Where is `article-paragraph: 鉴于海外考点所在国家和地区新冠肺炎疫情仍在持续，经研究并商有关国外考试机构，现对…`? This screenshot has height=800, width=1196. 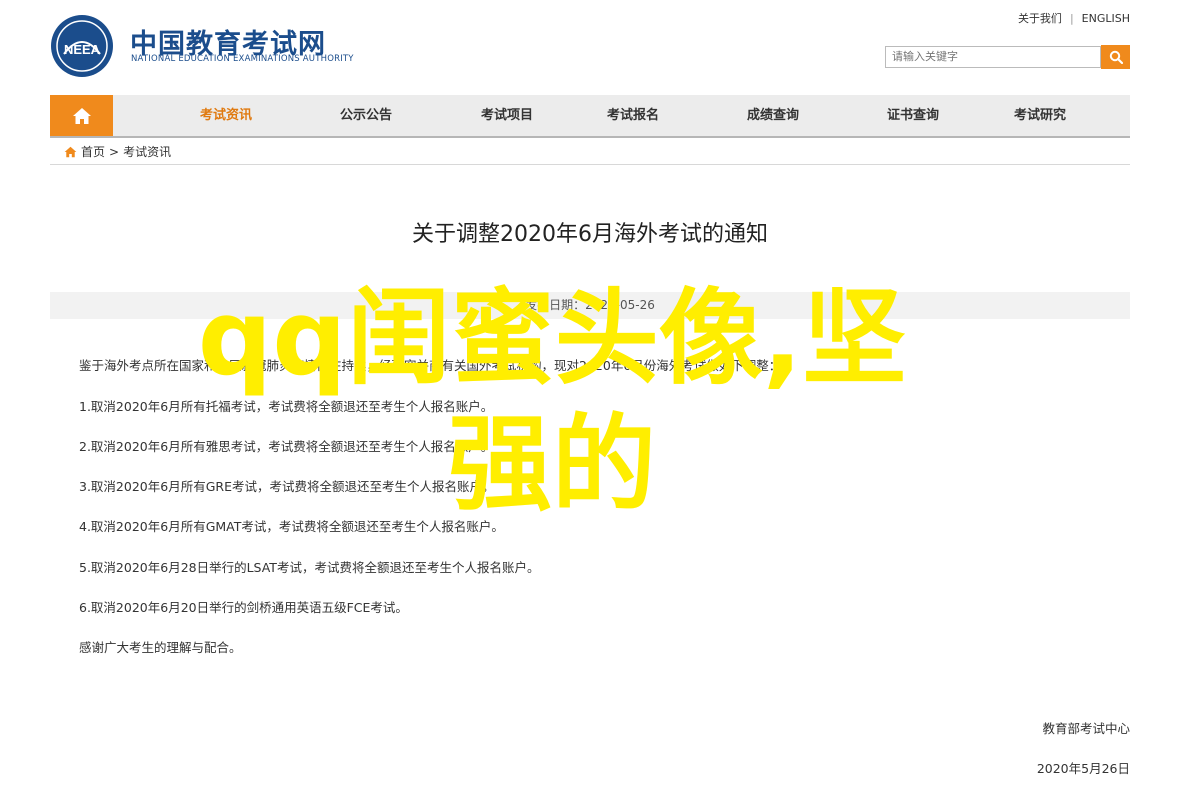 article-paragraph: 鉴于海外考点所在国家和地区新冠肺炎疫情仍在持续，经研究并商有关国外考试机构，现对… is located at coordinates (430, 365).